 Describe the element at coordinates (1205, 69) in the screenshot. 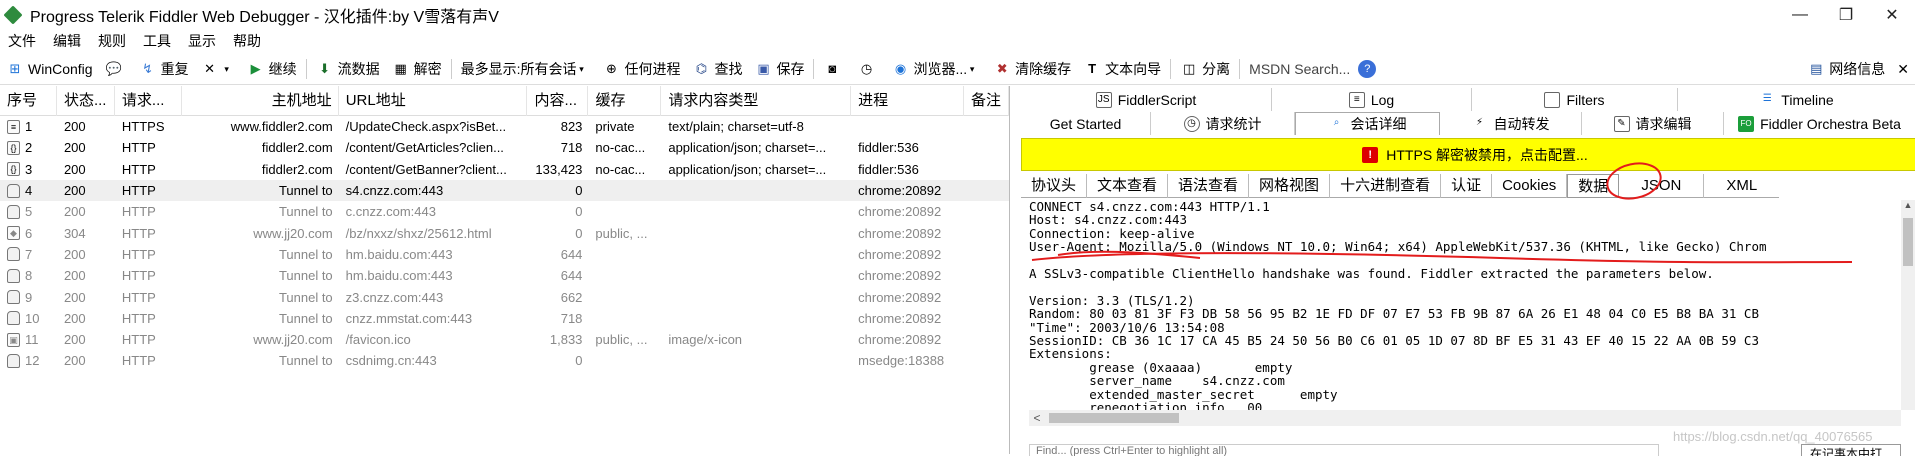

I see `tearoff-button: ◫ 分离` at that location.